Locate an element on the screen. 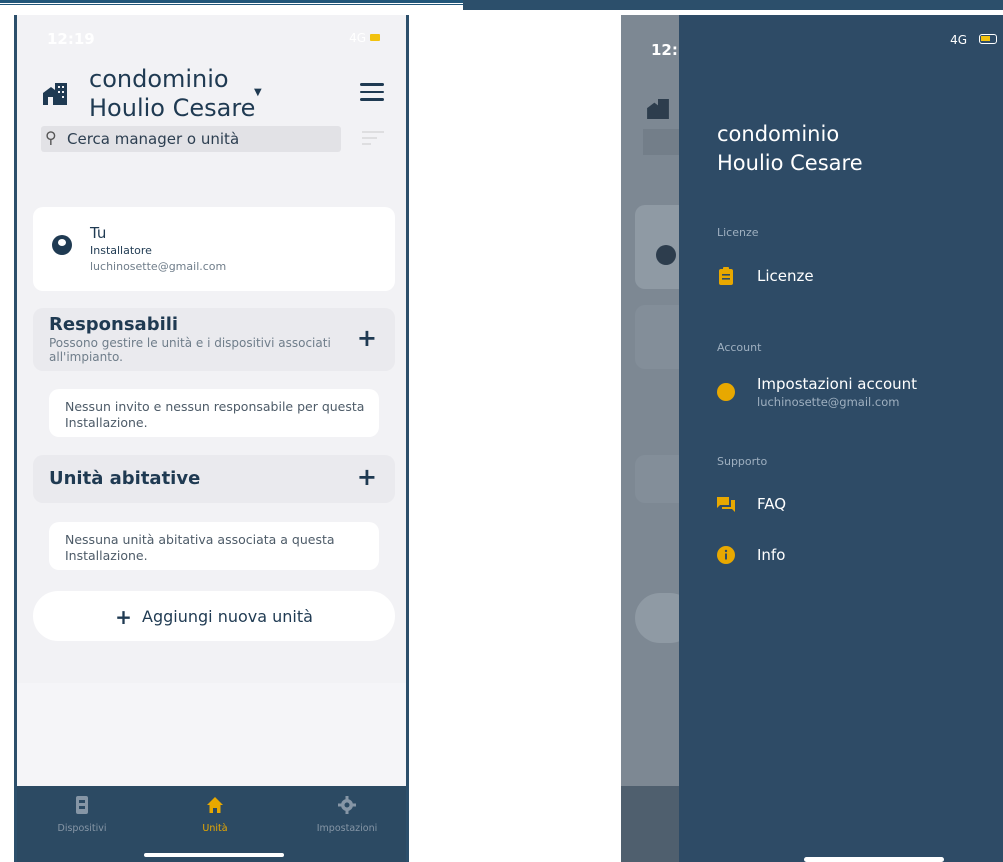  tab-impostazioni-label: Impostazioni is located at coordinates (347, 828).